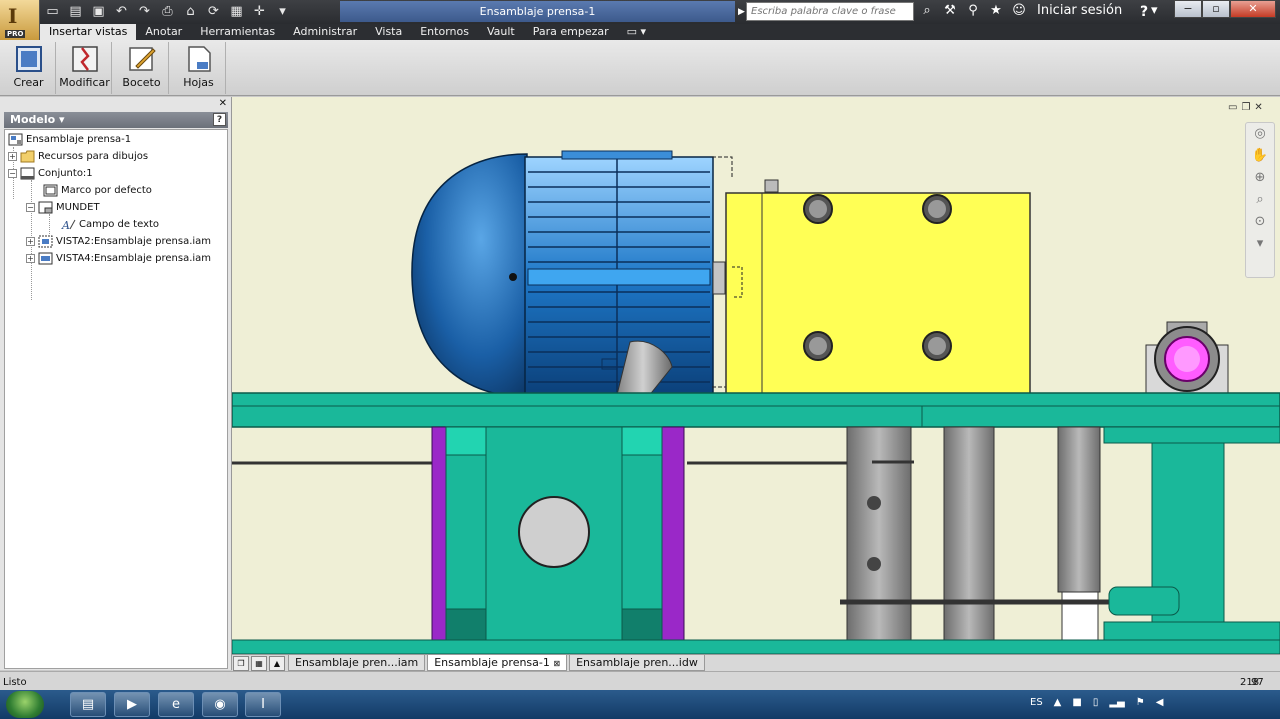  I want to click on browser-help-icon: ?, so click(219, 119).